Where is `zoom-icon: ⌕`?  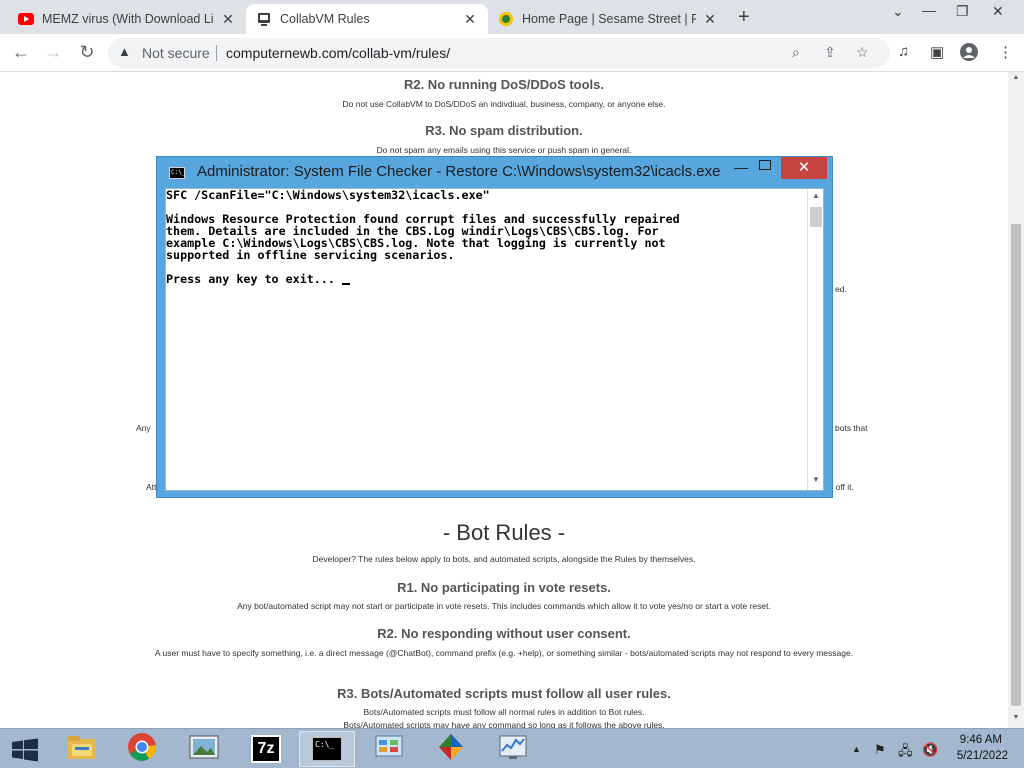 zoom-icon: ⌕ is located at coordinates (796, 52).